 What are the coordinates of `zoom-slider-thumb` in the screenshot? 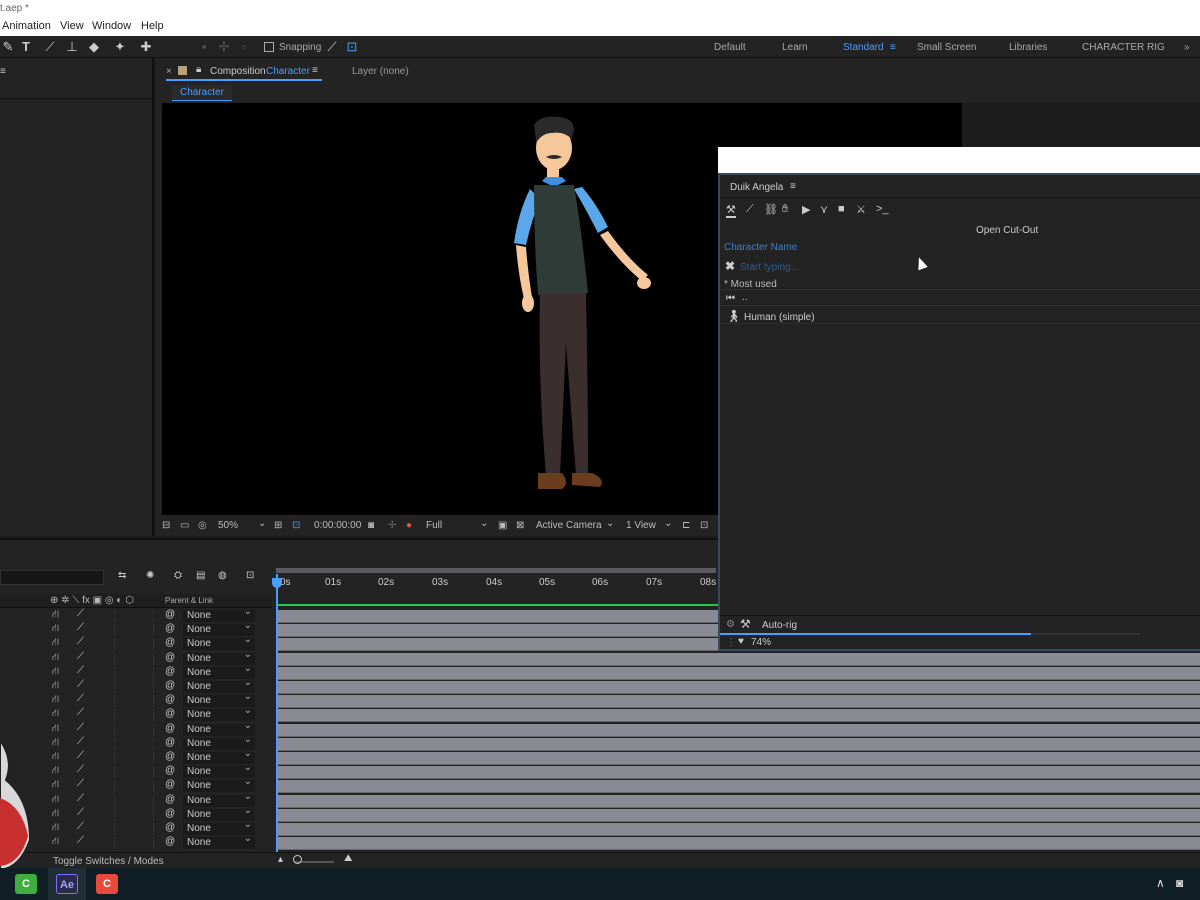 It's located at (297, 859).